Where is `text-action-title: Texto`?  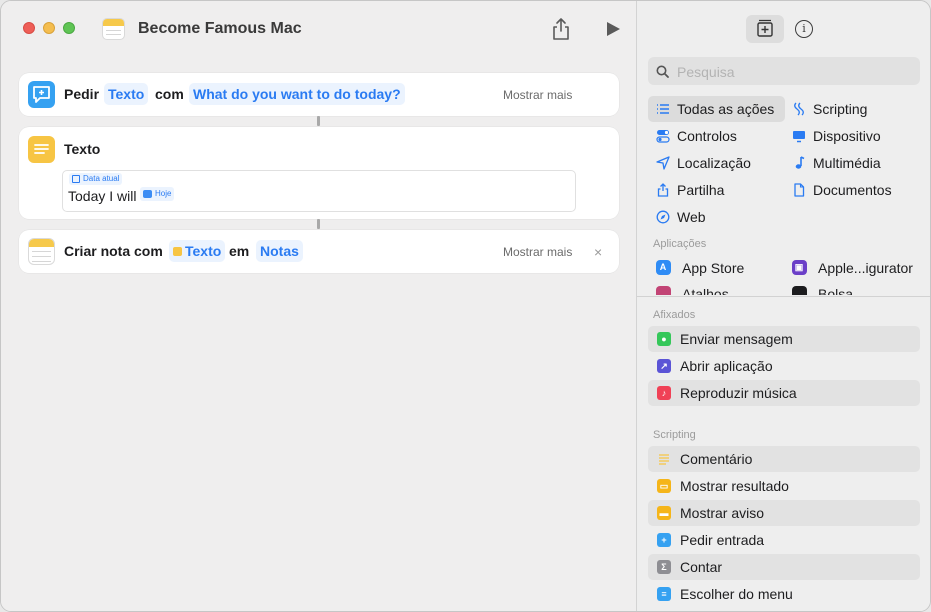 text-action-title: Texto is located at coordinates (82, 149).